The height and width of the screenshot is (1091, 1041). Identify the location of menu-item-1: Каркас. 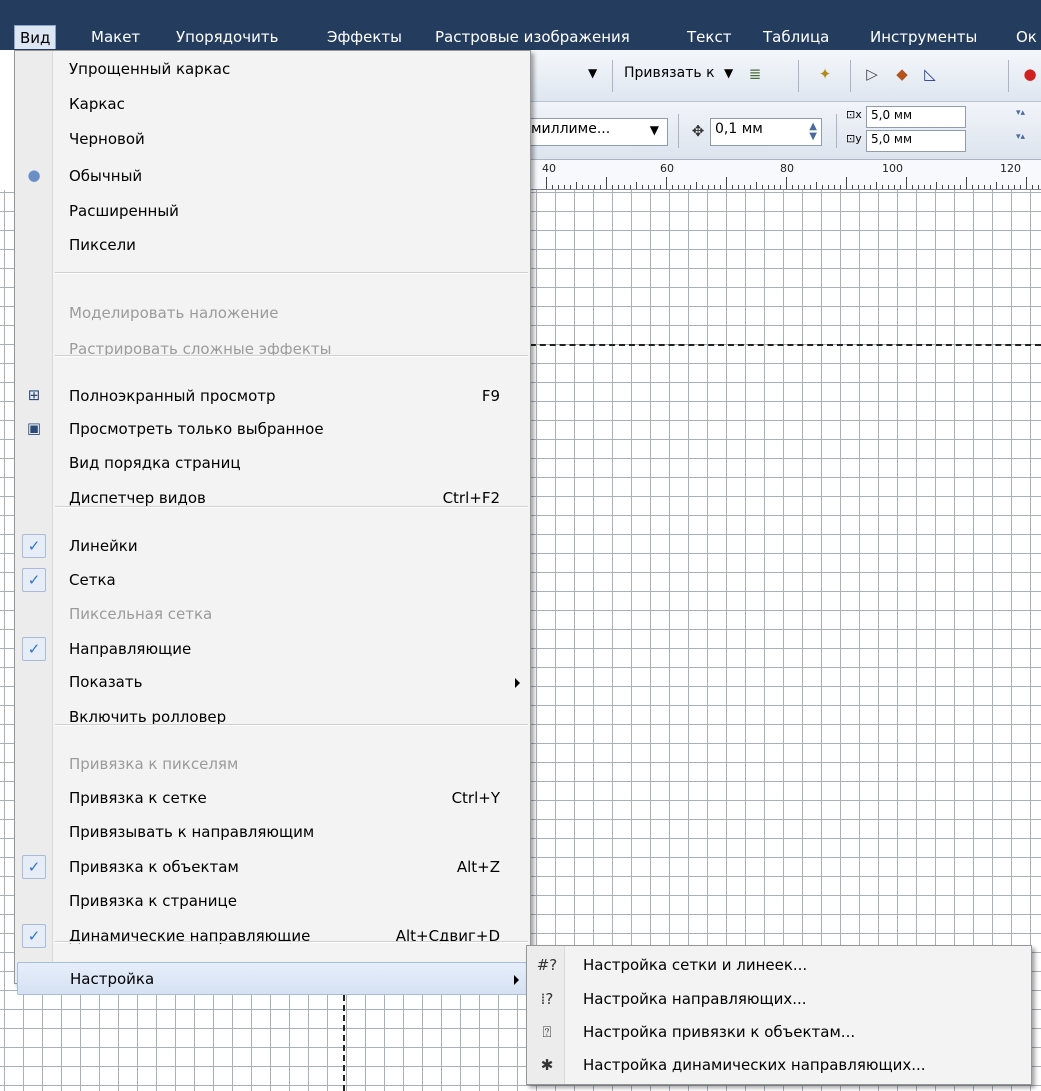
(272, 104).